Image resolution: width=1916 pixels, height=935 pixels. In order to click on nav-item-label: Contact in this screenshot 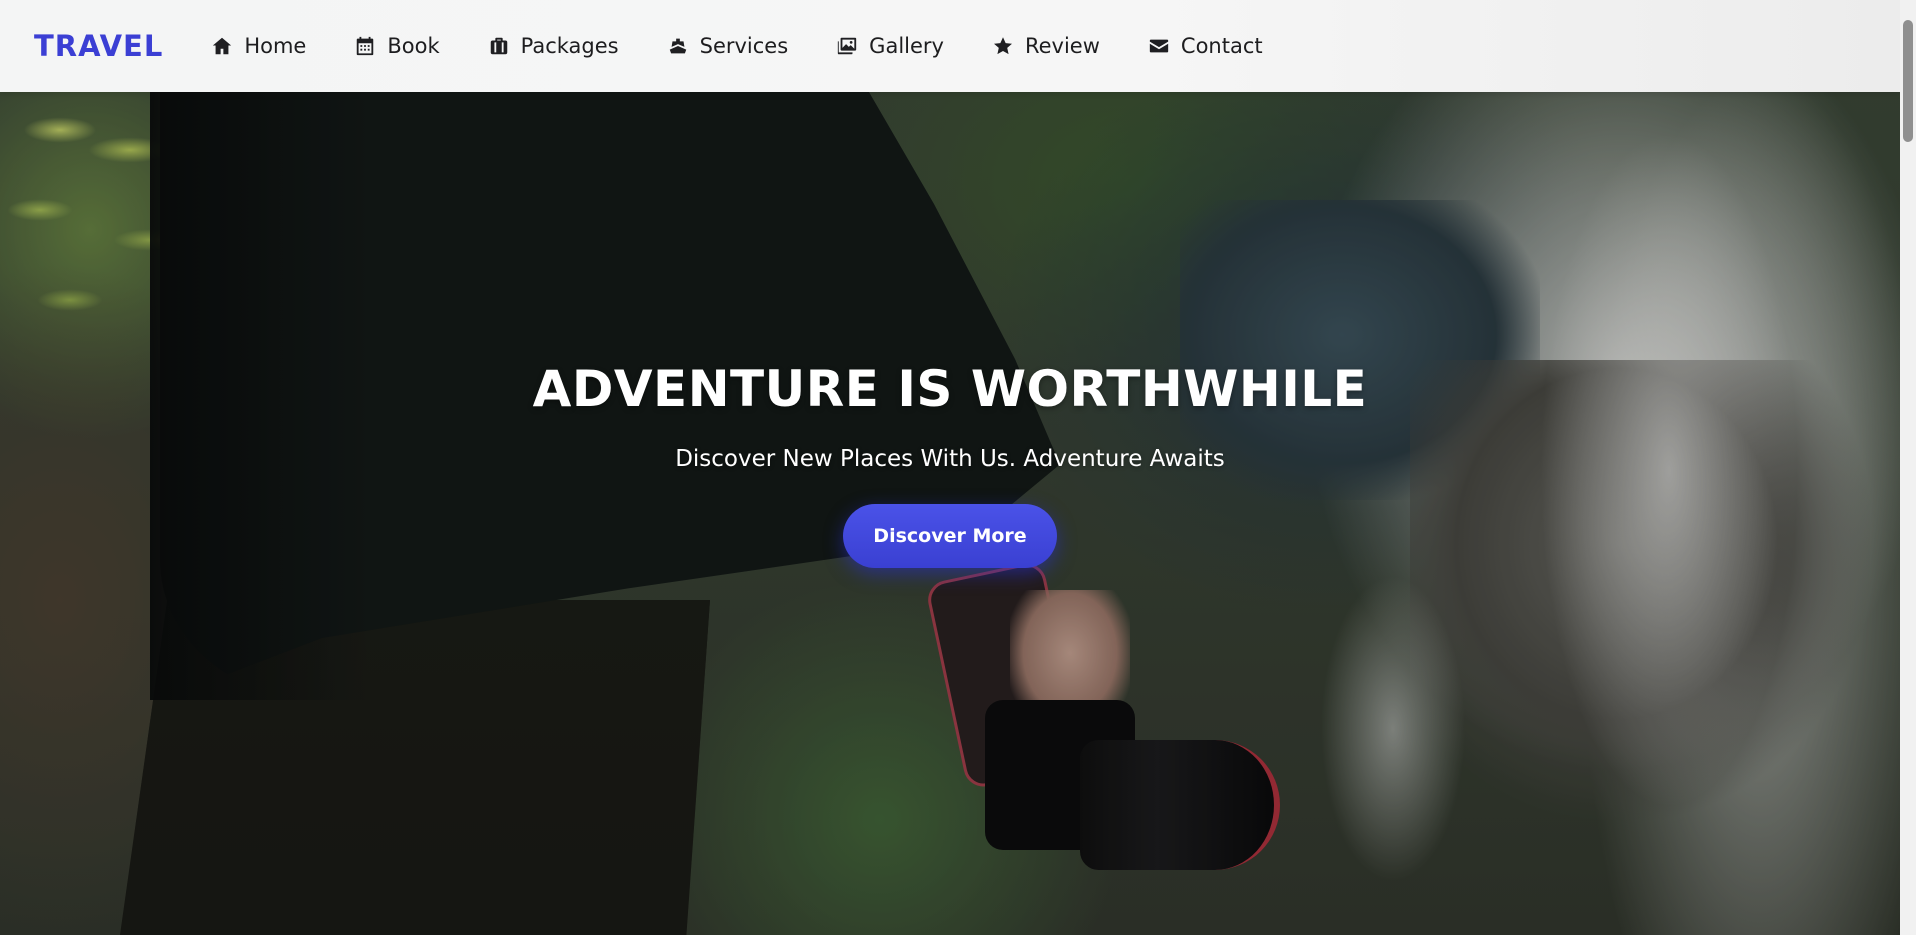, I will do `click(1221, 46)`.